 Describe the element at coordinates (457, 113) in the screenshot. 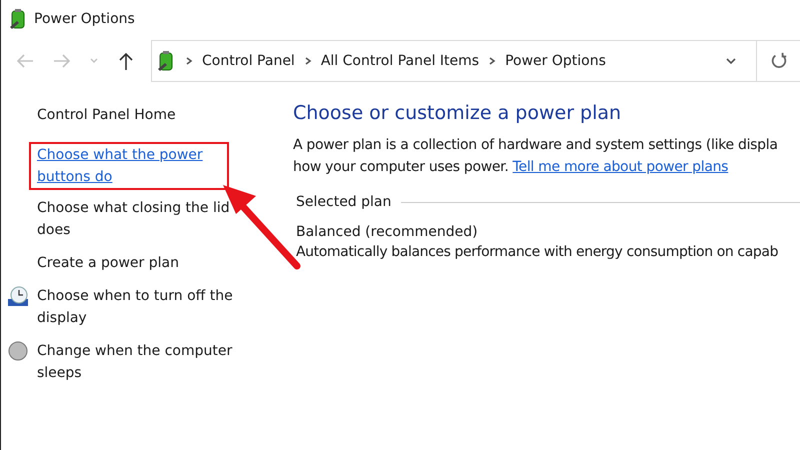

I see `page-heading: Choose or customize a power plan` at that location.